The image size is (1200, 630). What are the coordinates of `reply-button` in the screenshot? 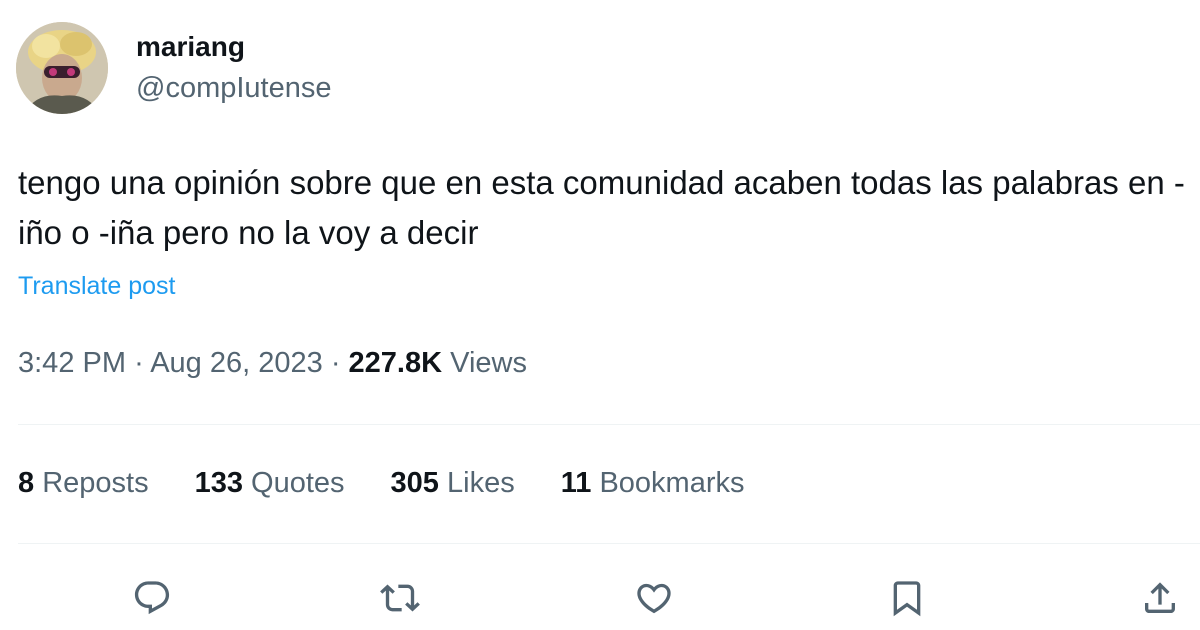 It's located at (152, 598).